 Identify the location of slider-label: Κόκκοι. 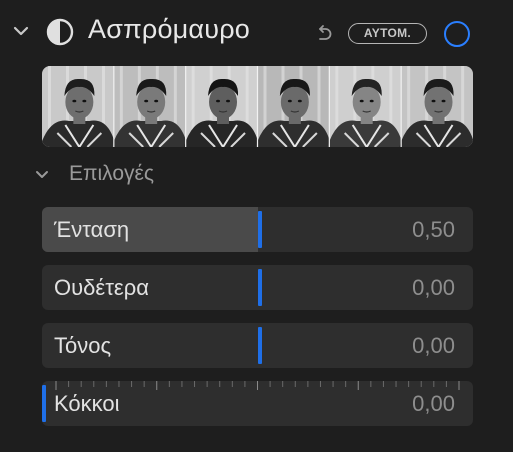
(87, 403).